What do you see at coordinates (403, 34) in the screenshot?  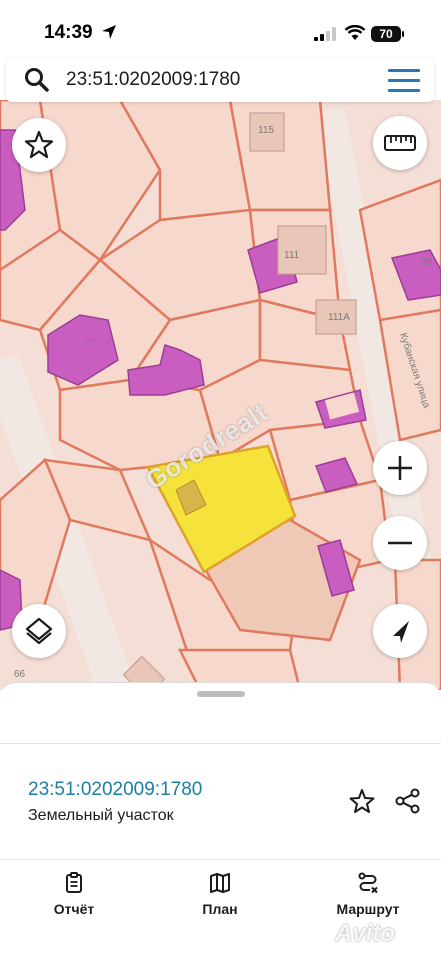 I see `battery-icon` at bounding box center [403, 34].